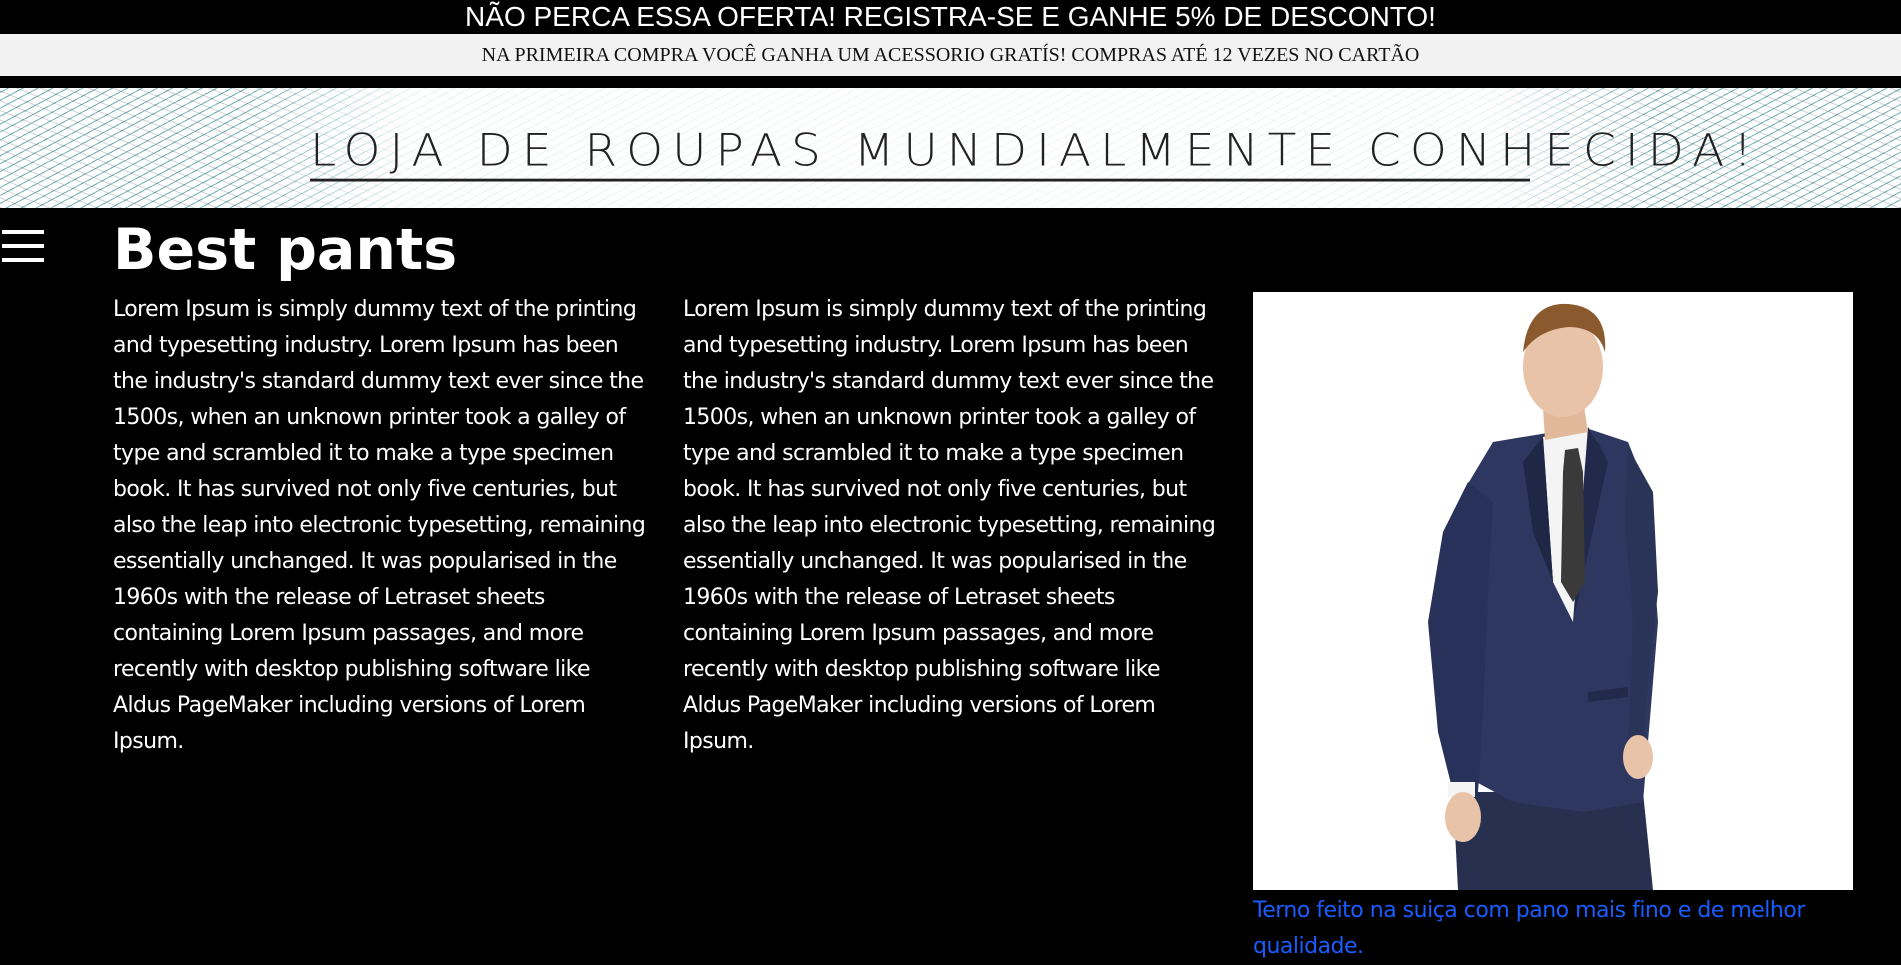 Image resolution: width=1901 pixels, height=965 pixels. I want to click on hamburger-menu-icon, so click(23, 246).